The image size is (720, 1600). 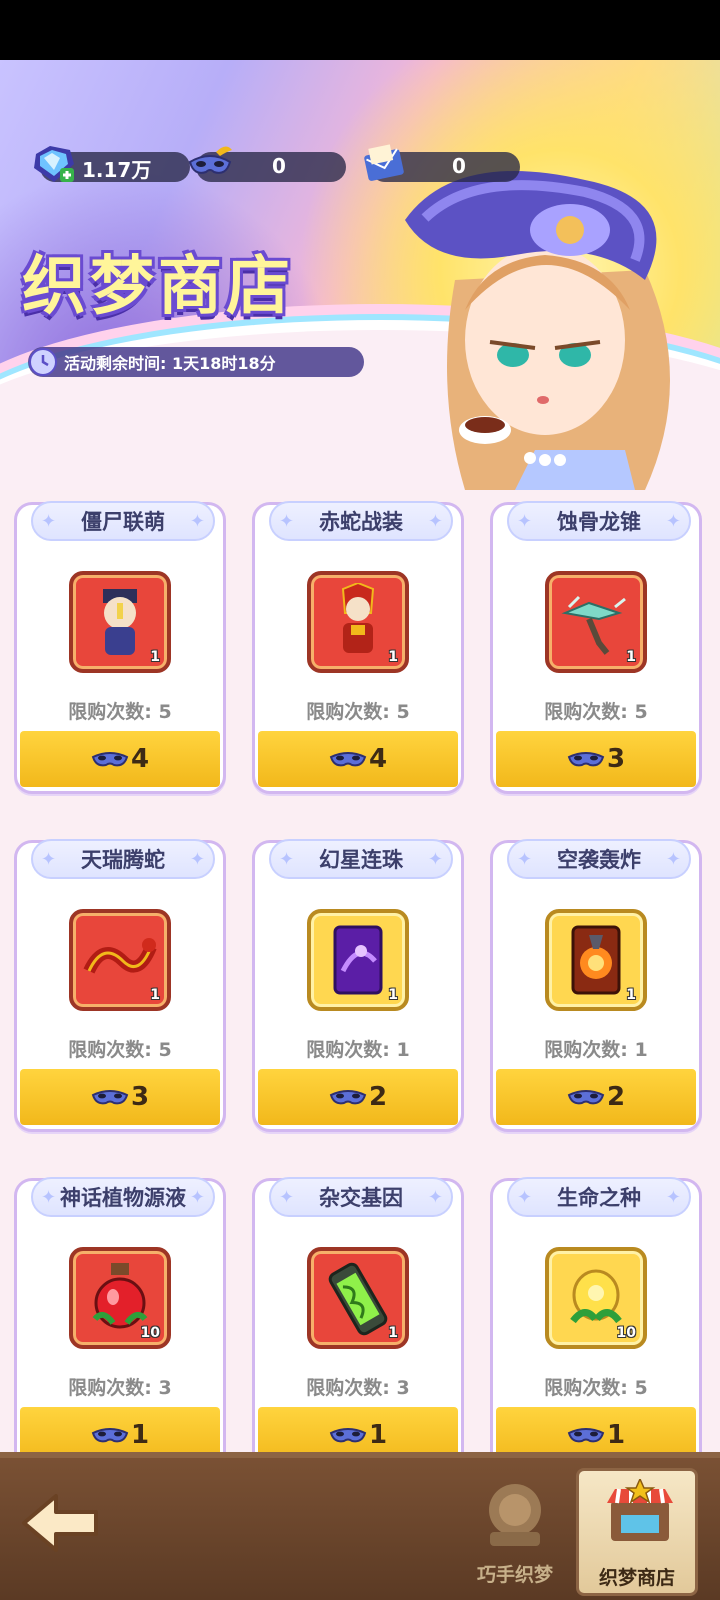 What do you see at coordinates (123, 521) in the screenshot?
I see `item-name: 僵尸联萌` at bounding box center [123, 521].